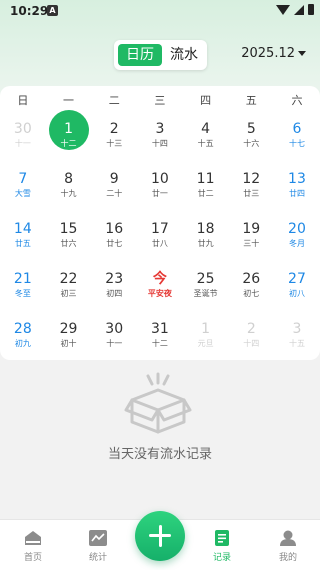  What do you see at coordinates (68, 329) in the screenshot?
I see `day-number: 29` at bounding box center [68, 329].